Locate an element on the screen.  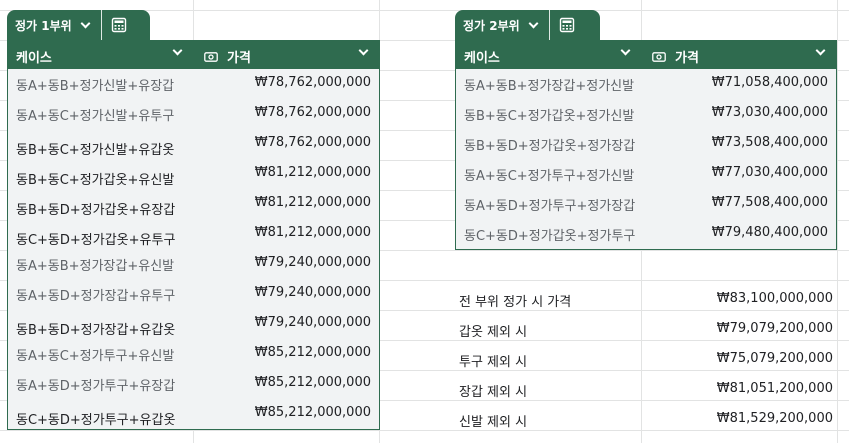
table-2-name: 정가 2부위 is located at coordinates (491, 25).